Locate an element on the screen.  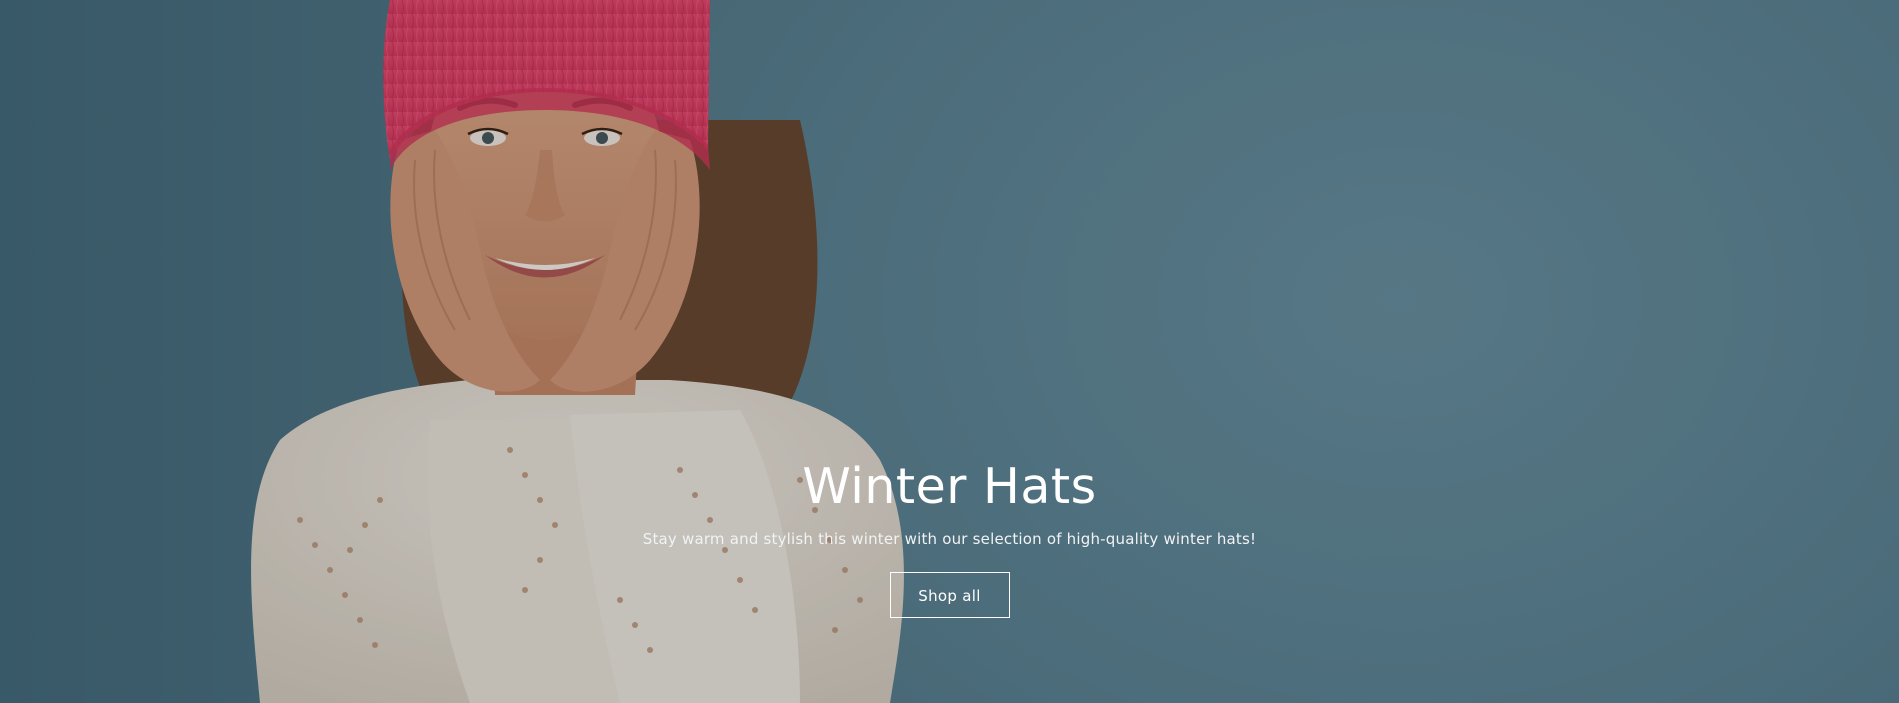
hero-title: Winter Hats is located at coordinates (949, 486).